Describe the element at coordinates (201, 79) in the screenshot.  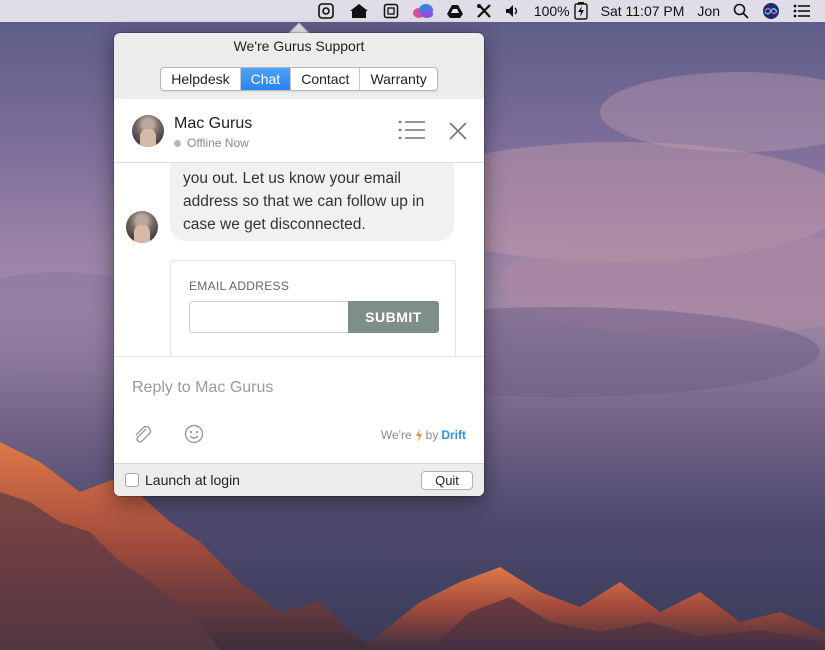
I see `tab-helpdesk: Helpdesk` at that location.